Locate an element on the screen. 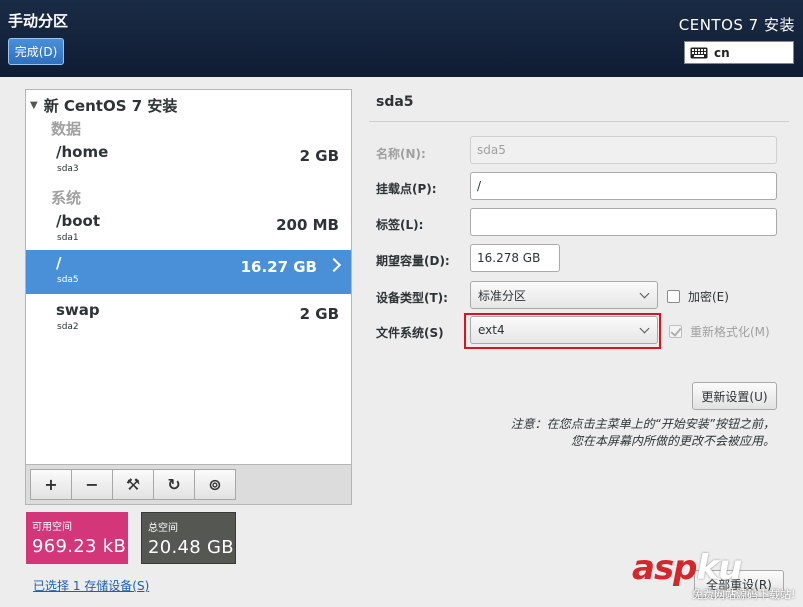  chevron-down-icon is located at coordinates (644, 293).